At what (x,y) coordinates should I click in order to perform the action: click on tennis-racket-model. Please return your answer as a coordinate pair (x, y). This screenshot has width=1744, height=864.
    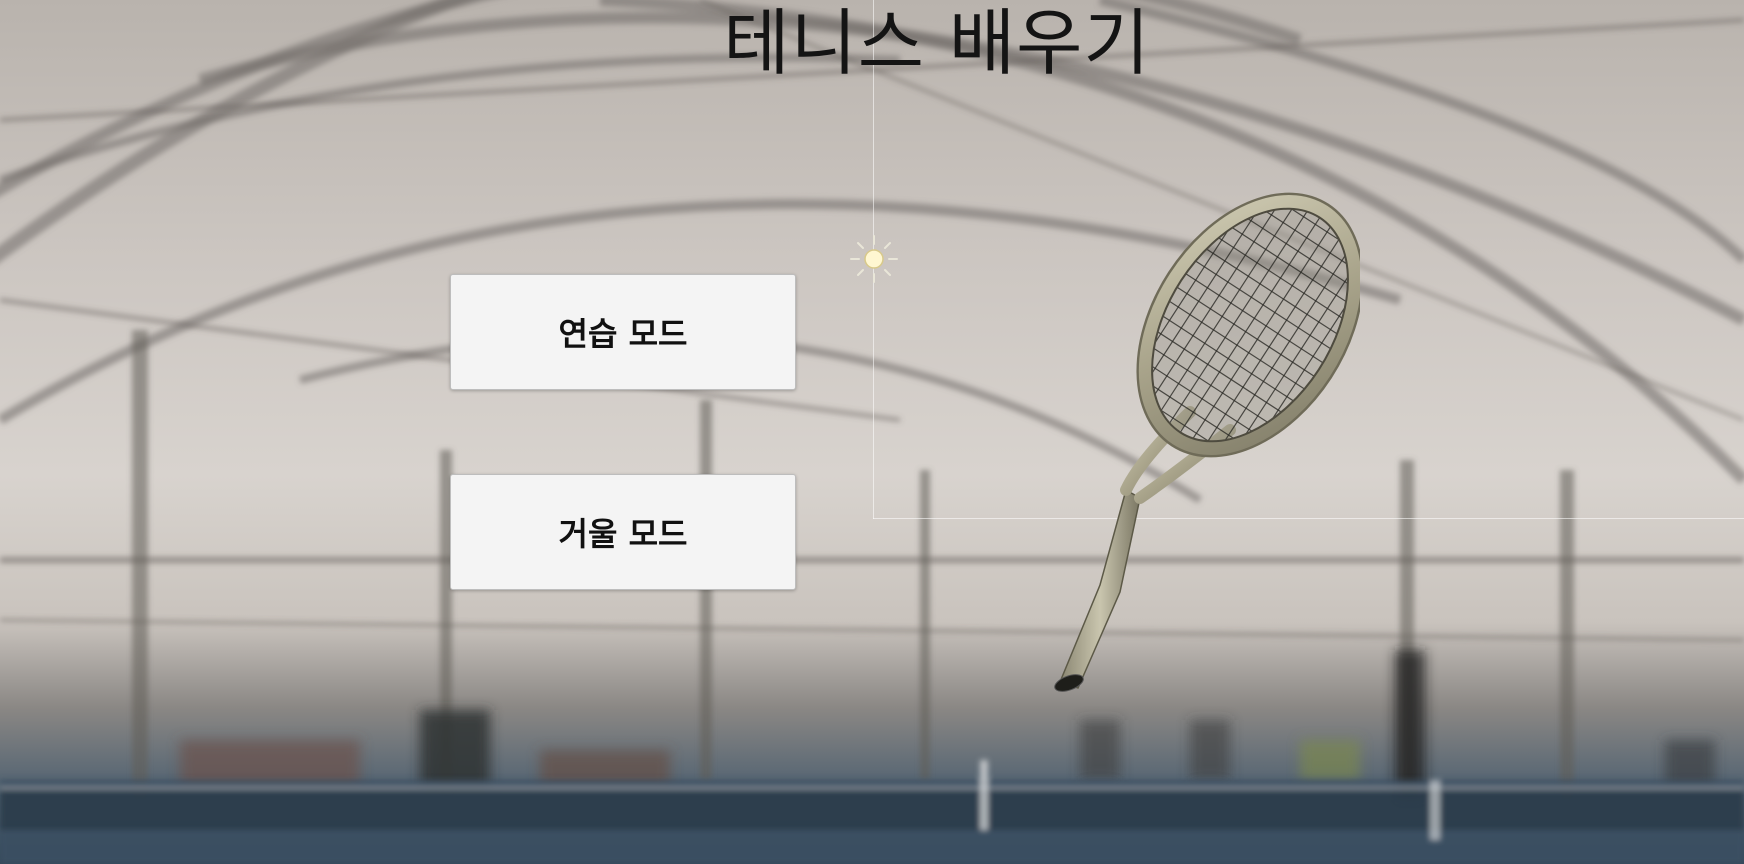
    Looking at the image, I should click on (1195, 445).